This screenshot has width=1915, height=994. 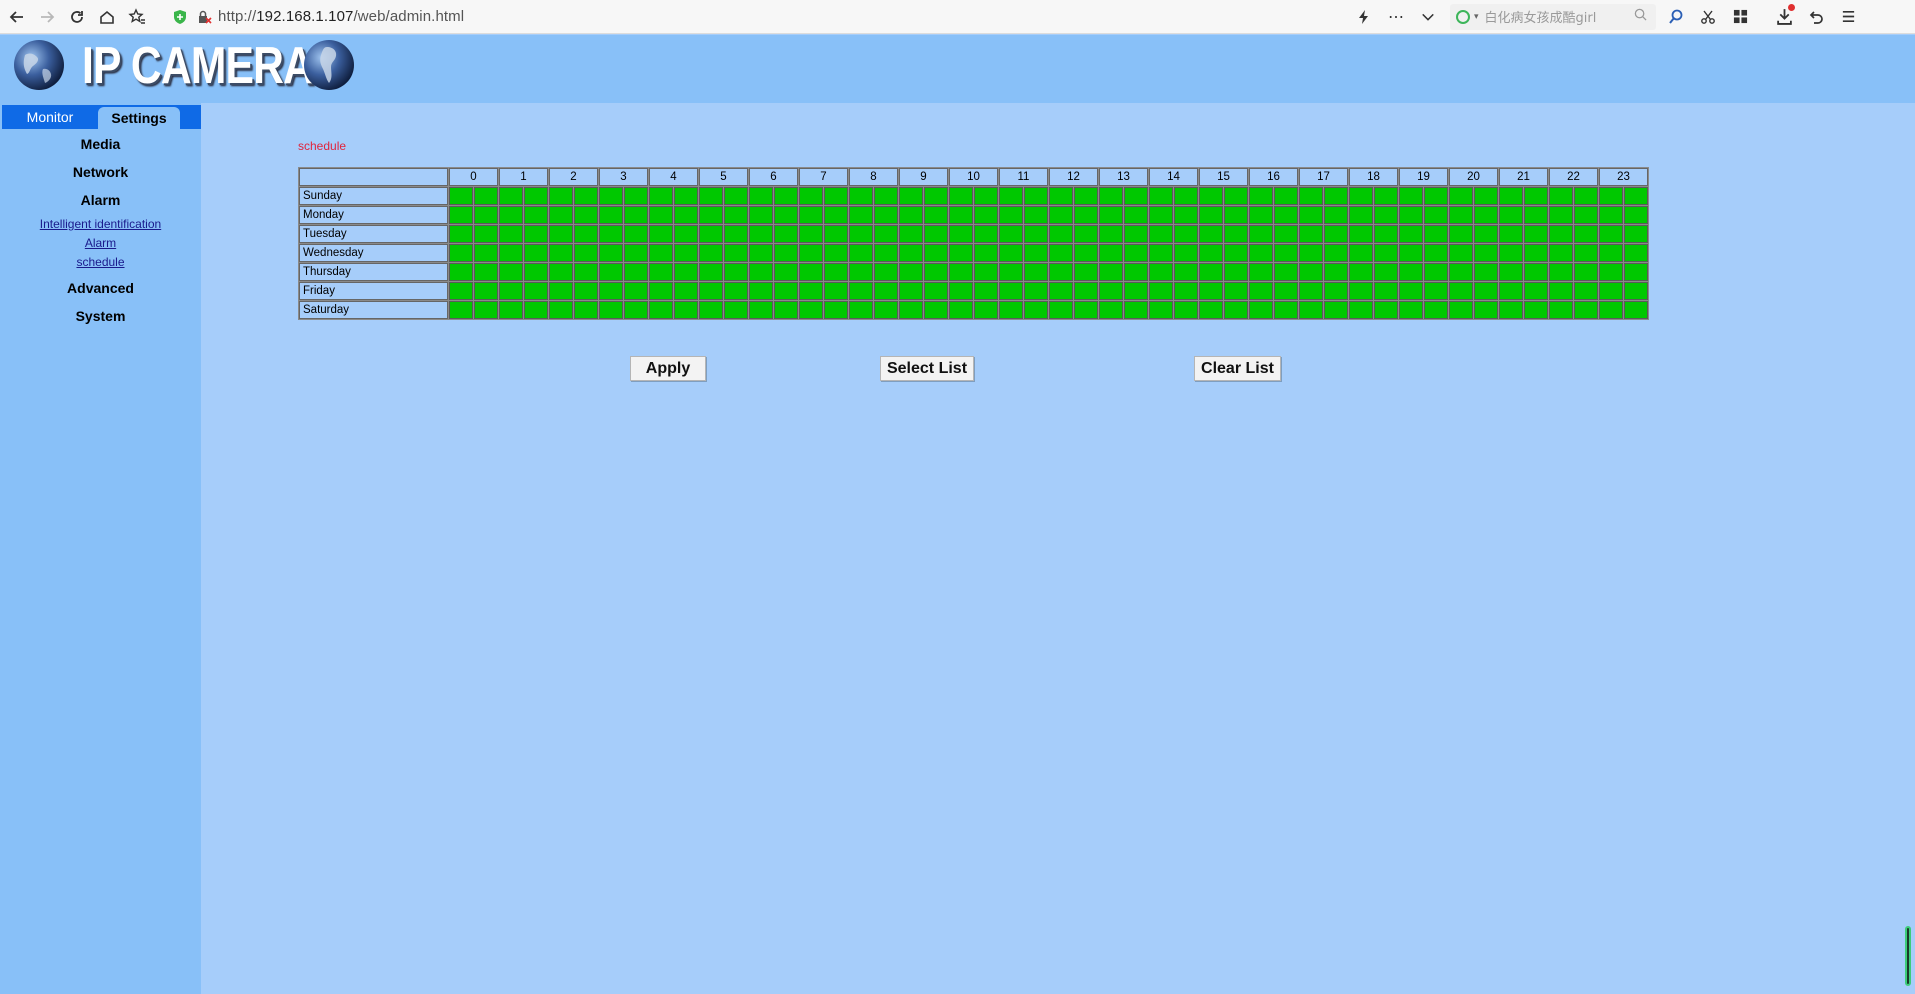 I want to click on search-box: ▾ 白化病女孩成酷girl, so click(x=1553, y=16).